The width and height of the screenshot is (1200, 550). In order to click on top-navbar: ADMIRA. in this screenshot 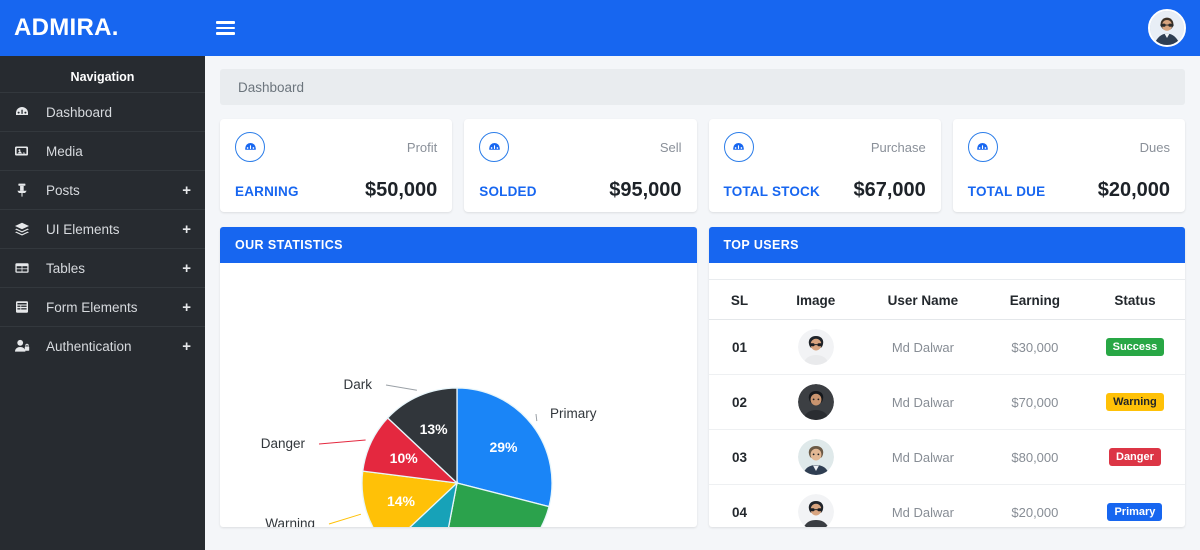, I will do `click(600, 28)`.